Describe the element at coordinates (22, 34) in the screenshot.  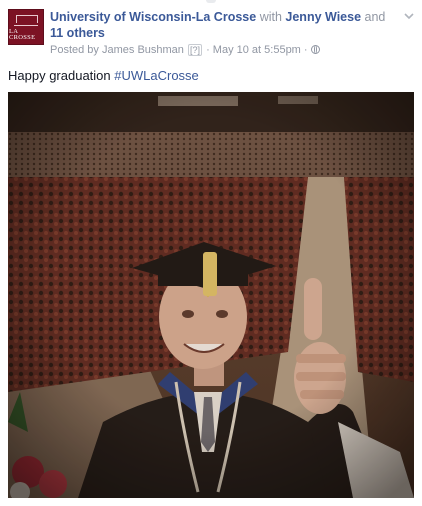
I see `avatar-logo-text: LA CROSSE` at that location.